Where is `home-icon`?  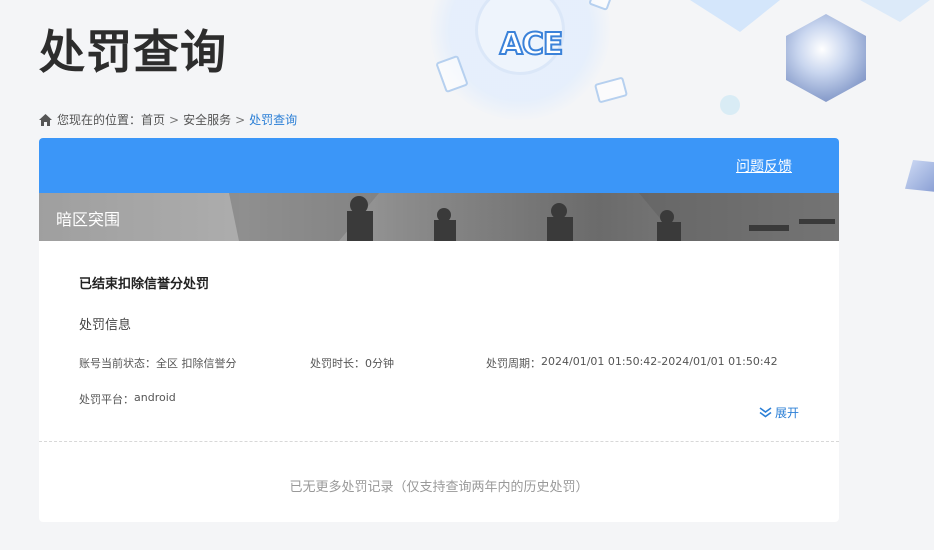
home-icon is located at coordinates (45, 119).